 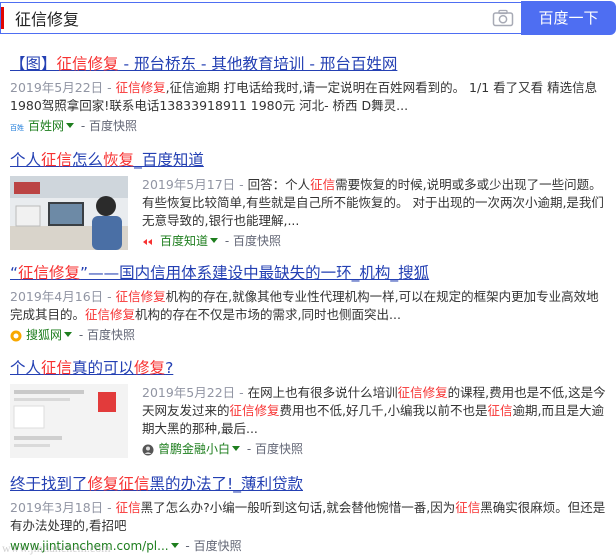 I want to click on result-source: 百度知道, so click(x=184, y=241).